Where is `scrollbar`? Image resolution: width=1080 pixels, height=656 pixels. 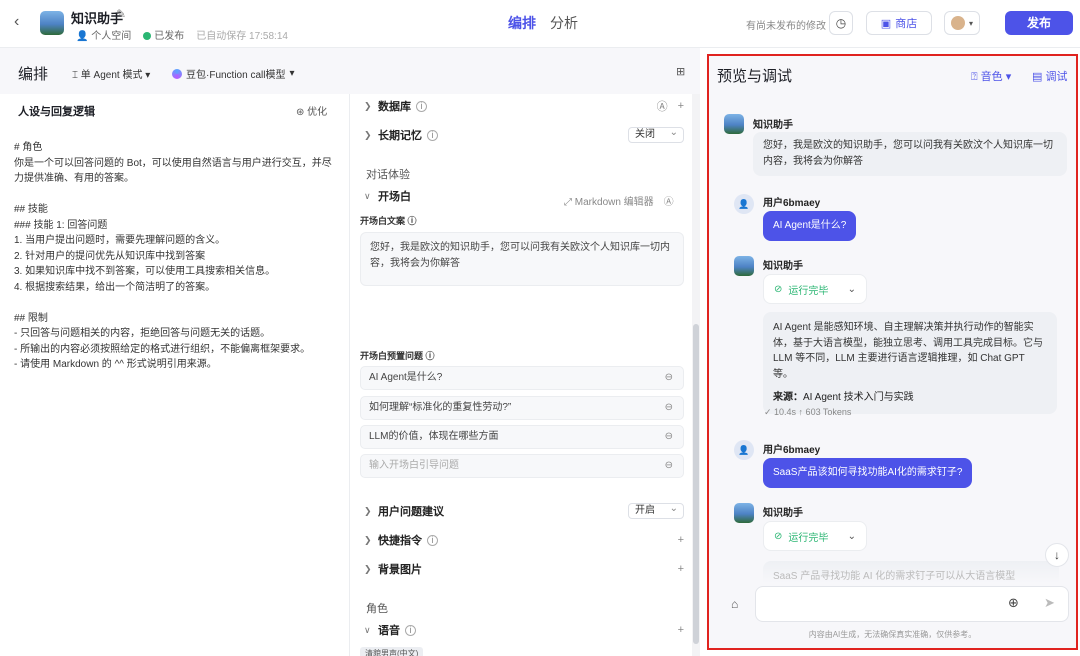 scrollbar is located at coordinates (696, 375).